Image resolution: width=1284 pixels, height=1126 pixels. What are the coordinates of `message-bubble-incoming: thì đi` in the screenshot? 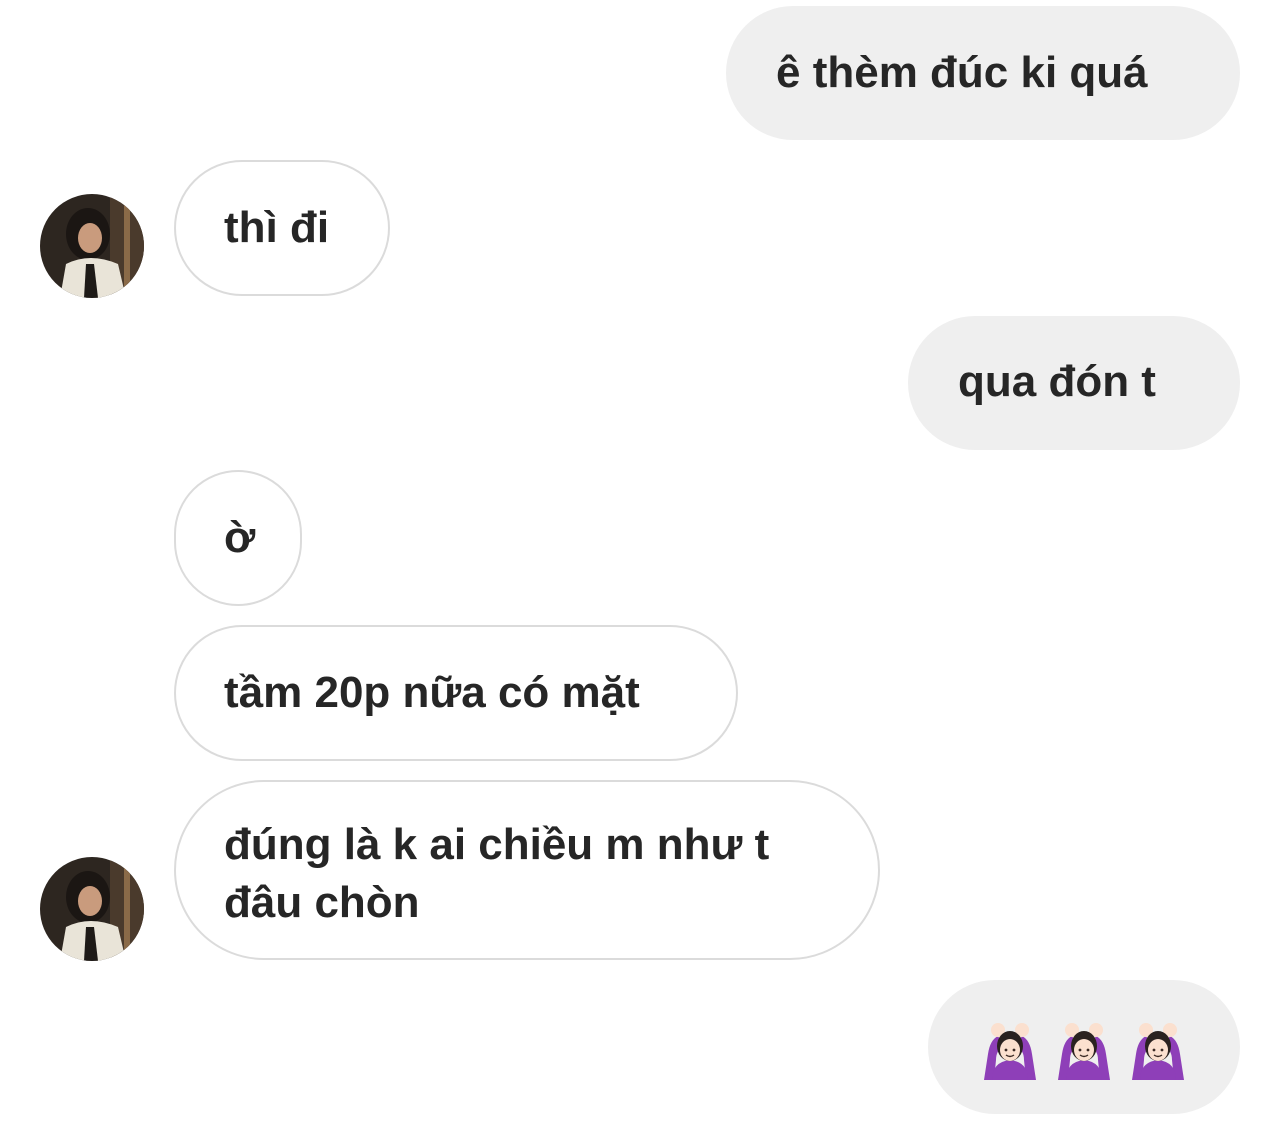 It's located at (282, 228).